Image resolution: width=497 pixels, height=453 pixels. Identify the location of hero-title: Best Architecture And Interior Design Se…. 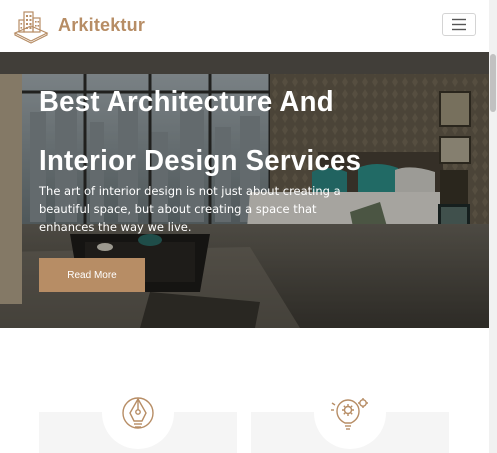
(219, 131).